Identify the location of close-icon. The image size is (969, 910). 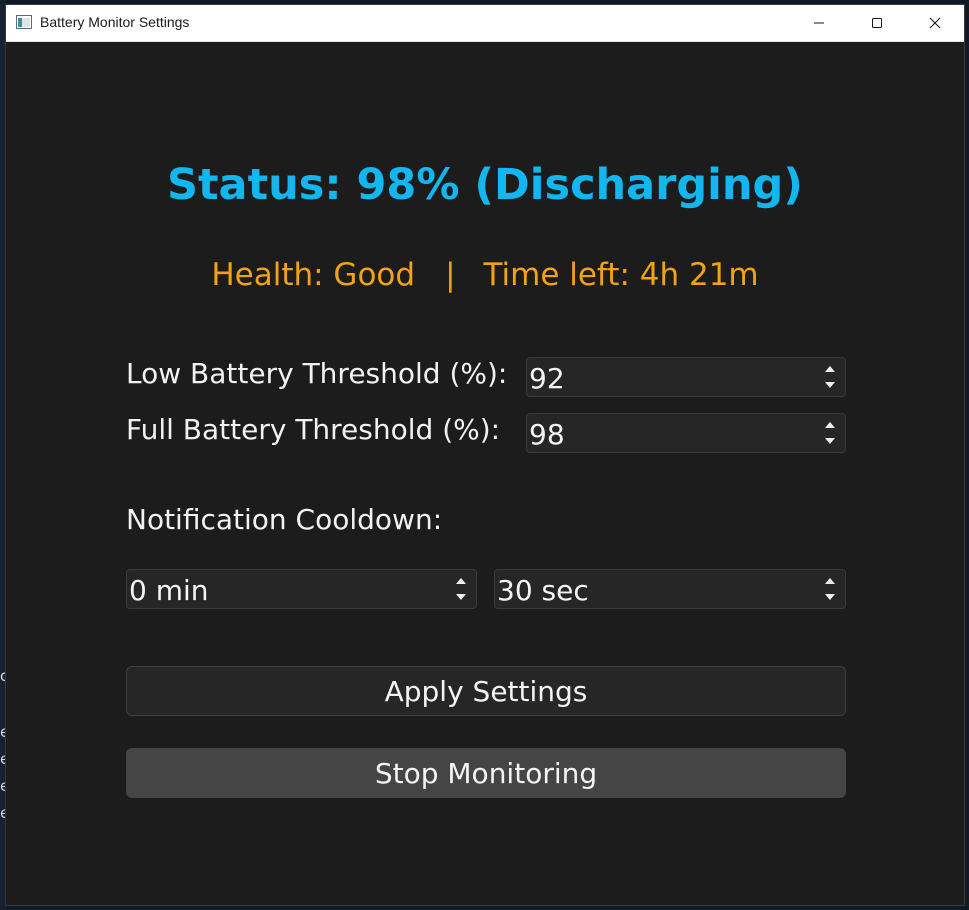
(935, 23).